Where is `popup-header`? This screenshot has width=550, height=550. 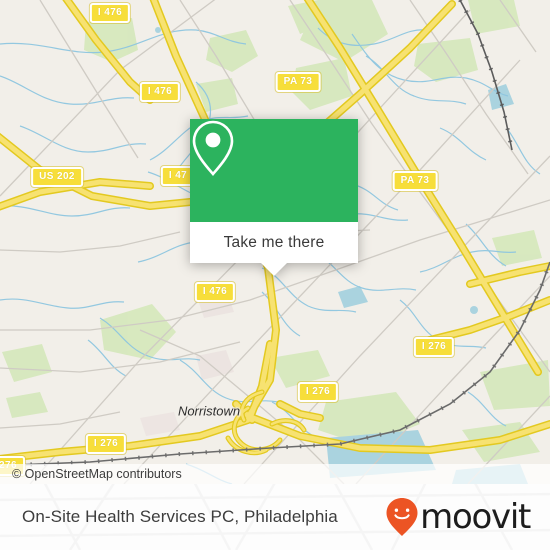
popup-header is located at coordinates (274, 170).